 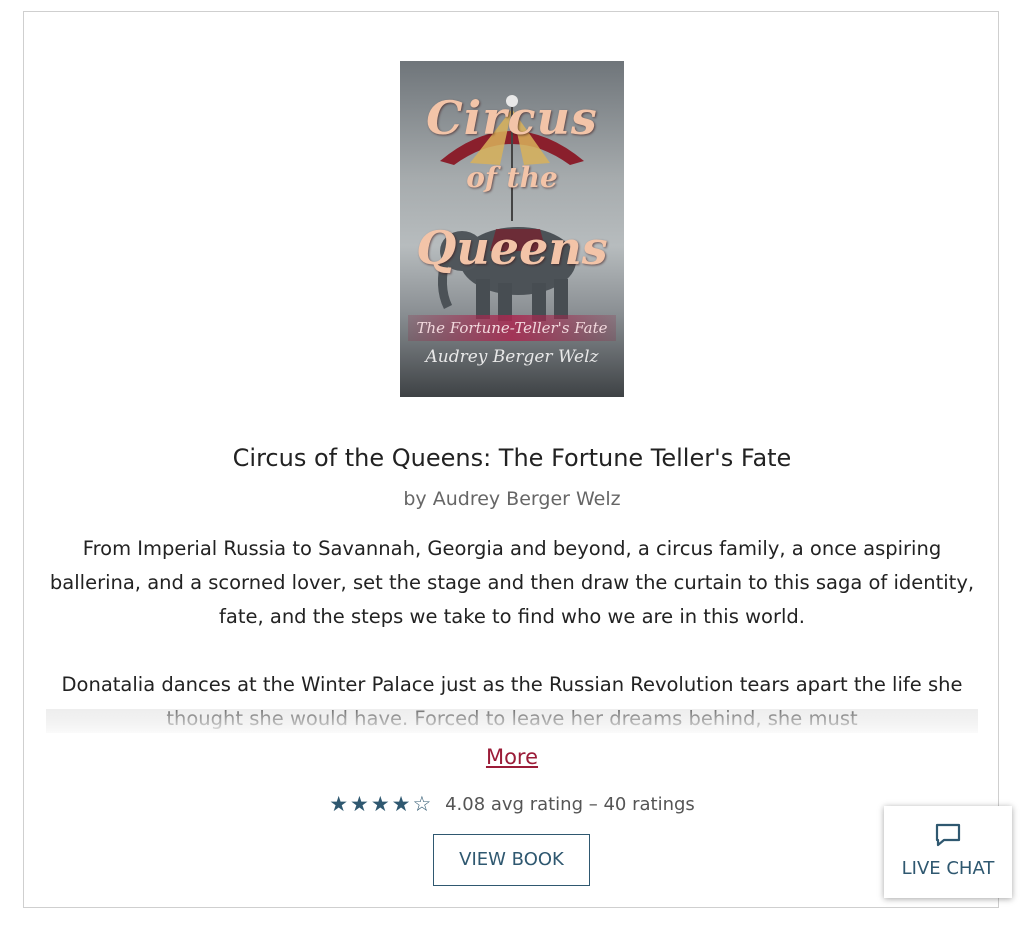 What do you see at coordinates (948, 835) in the screenshot?
I see `chat-bubble-icon` at bounding box center [948, 835].